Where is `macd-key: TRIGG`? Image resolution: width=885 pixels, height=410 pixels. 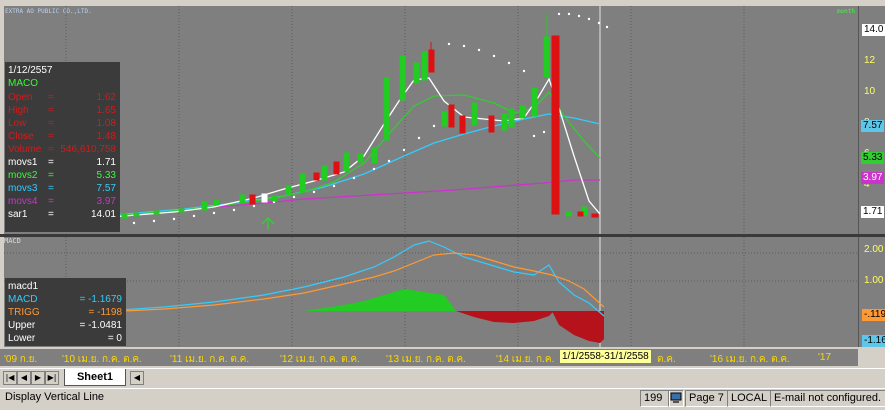
macd-key: TRIGG is located at coordinates (24, 312).